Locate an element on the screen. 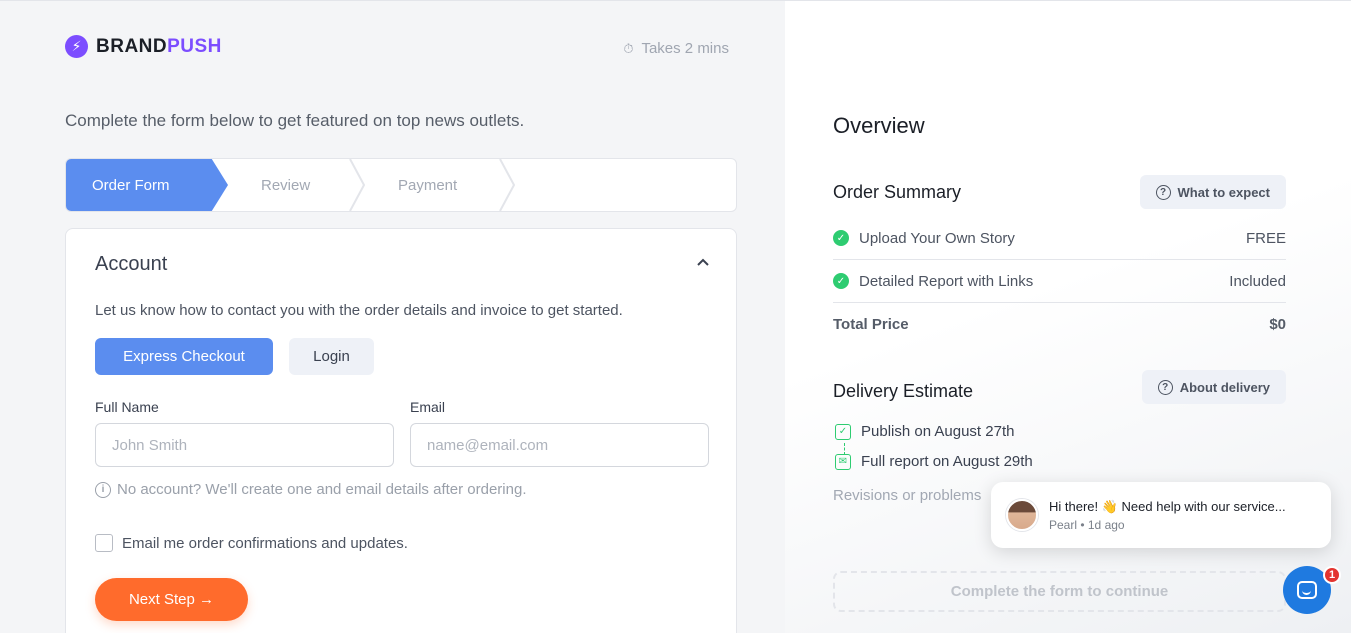  step-review: Review is located at coordinates (285, 185).